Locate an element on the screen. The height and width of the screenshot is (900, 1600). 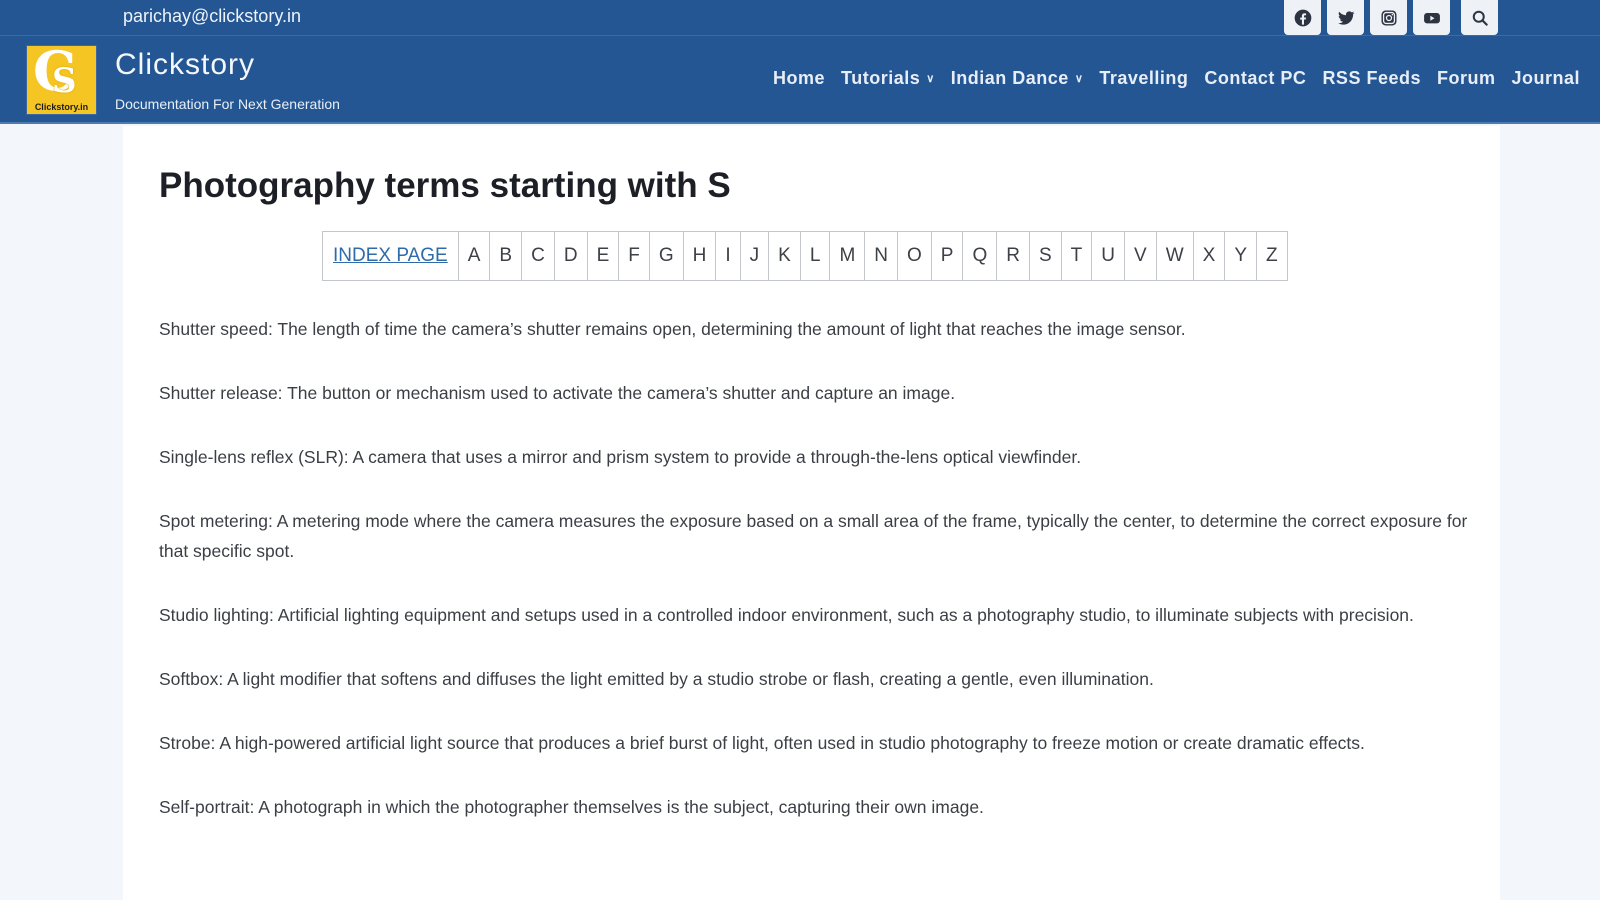
page-title: Photography terms starting with S is located at coordinates (445, 185).